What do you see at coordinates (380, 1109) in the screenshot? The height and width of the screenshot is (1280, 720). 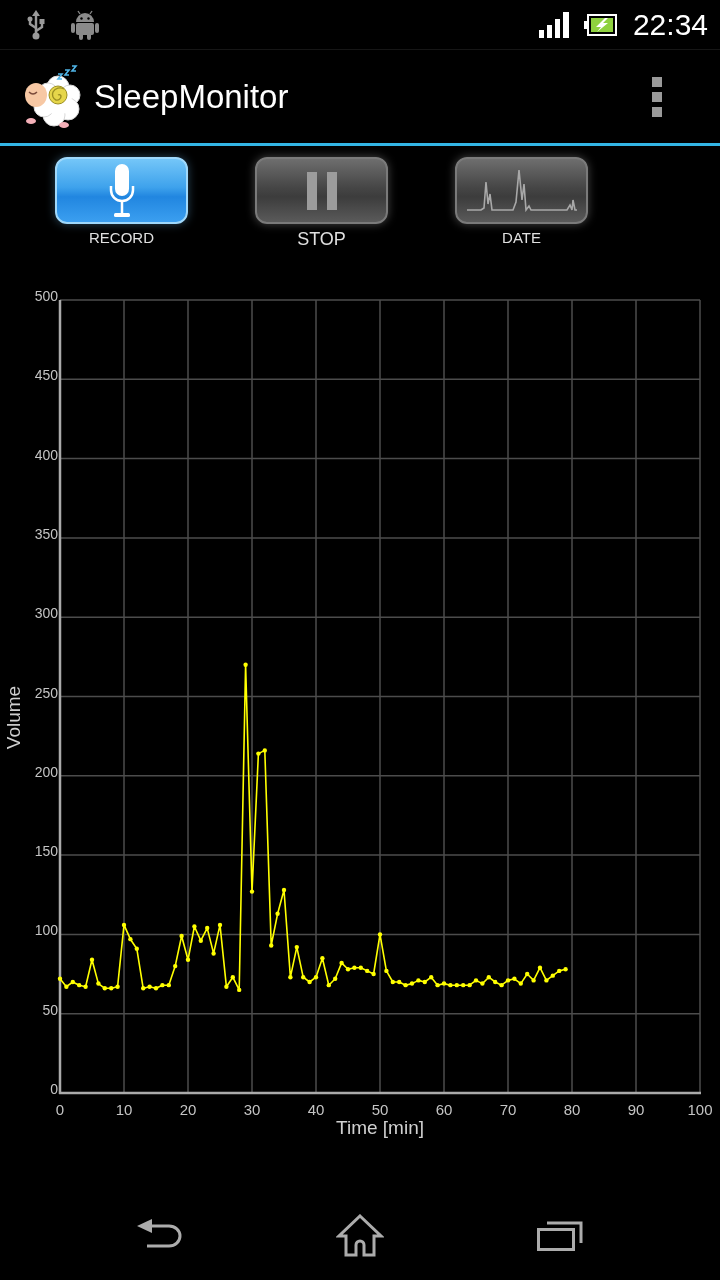 I see `x-tick-label: 50` at bounding box center [380, 1109].